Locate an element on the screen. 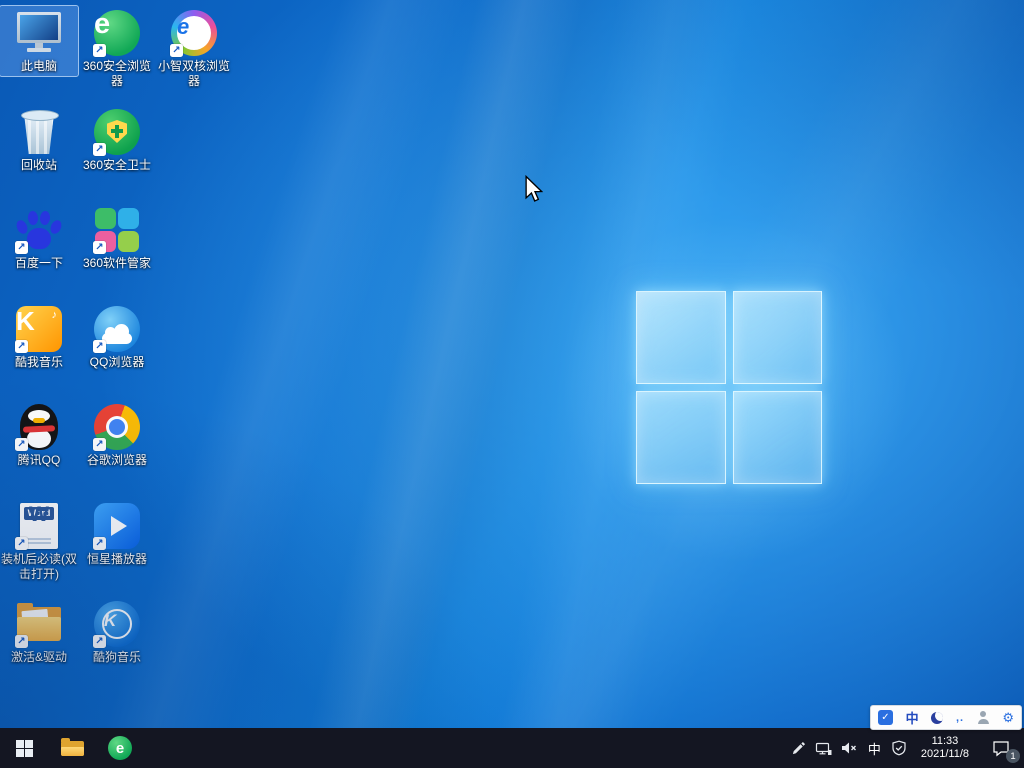 The image size is (1024, 768). shield-check-icon is located at coordinates (899, 748).